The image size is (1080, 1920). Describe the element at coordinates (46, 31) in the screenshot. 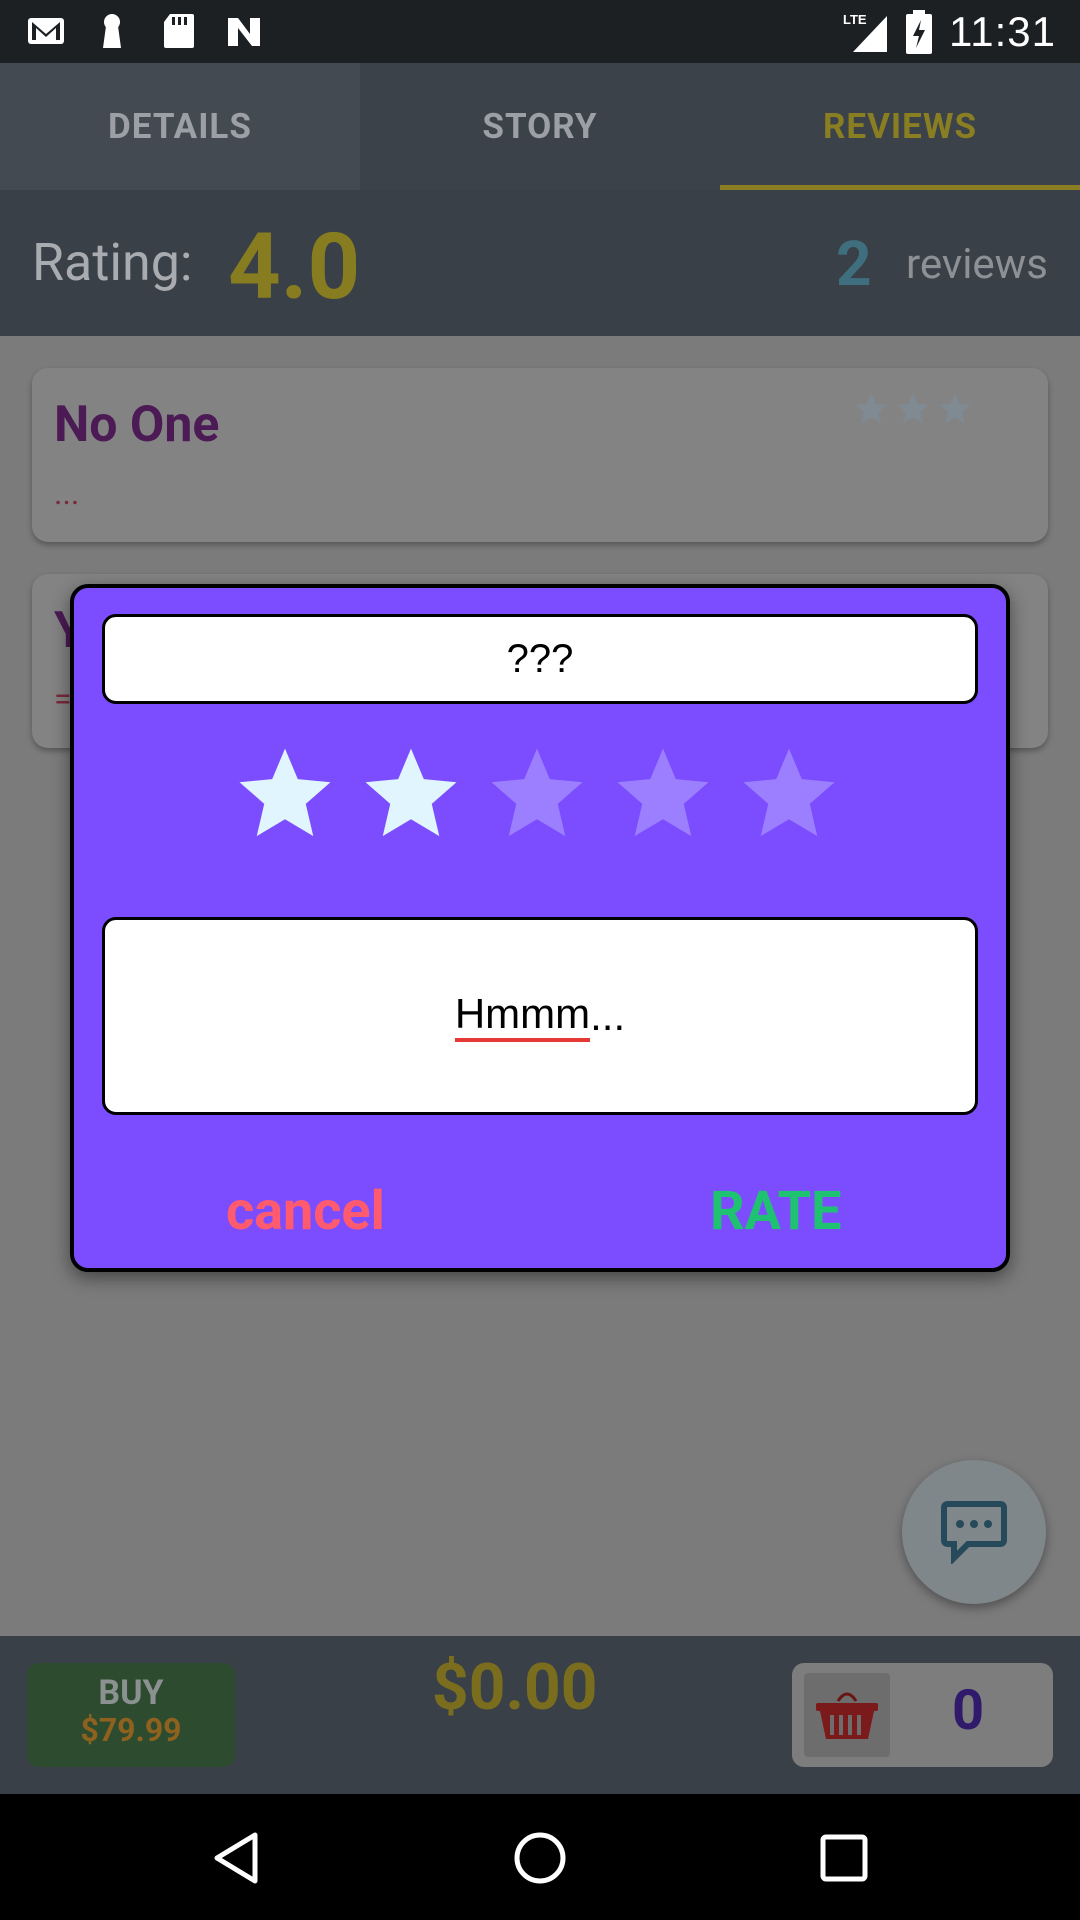

I see `gmail-icon` at that location.